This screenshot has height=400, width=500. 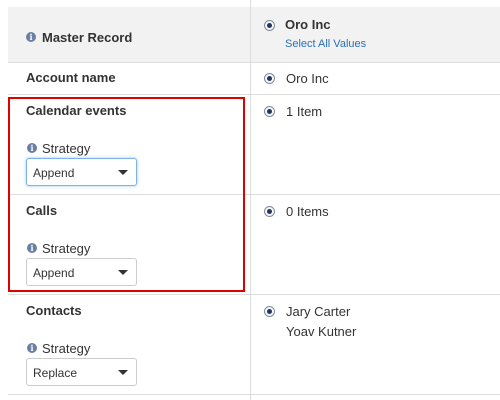 I want to click on record-radio, so click(x=269, y=25).